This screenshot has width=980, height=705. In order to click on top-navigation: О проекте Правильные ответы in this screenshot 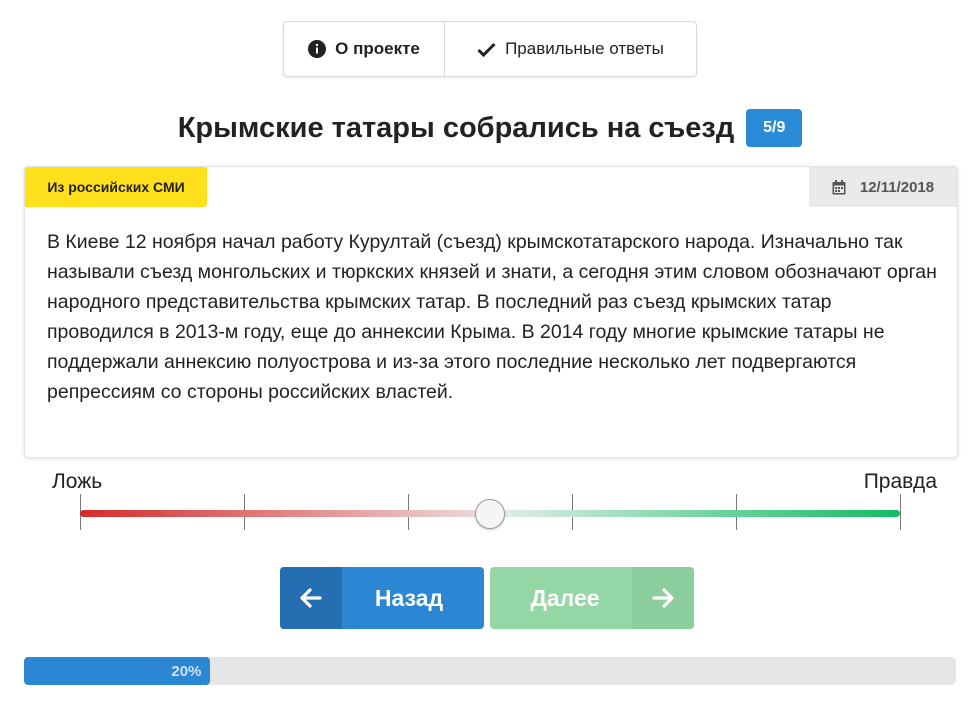, I will do `click(490, 49)`.